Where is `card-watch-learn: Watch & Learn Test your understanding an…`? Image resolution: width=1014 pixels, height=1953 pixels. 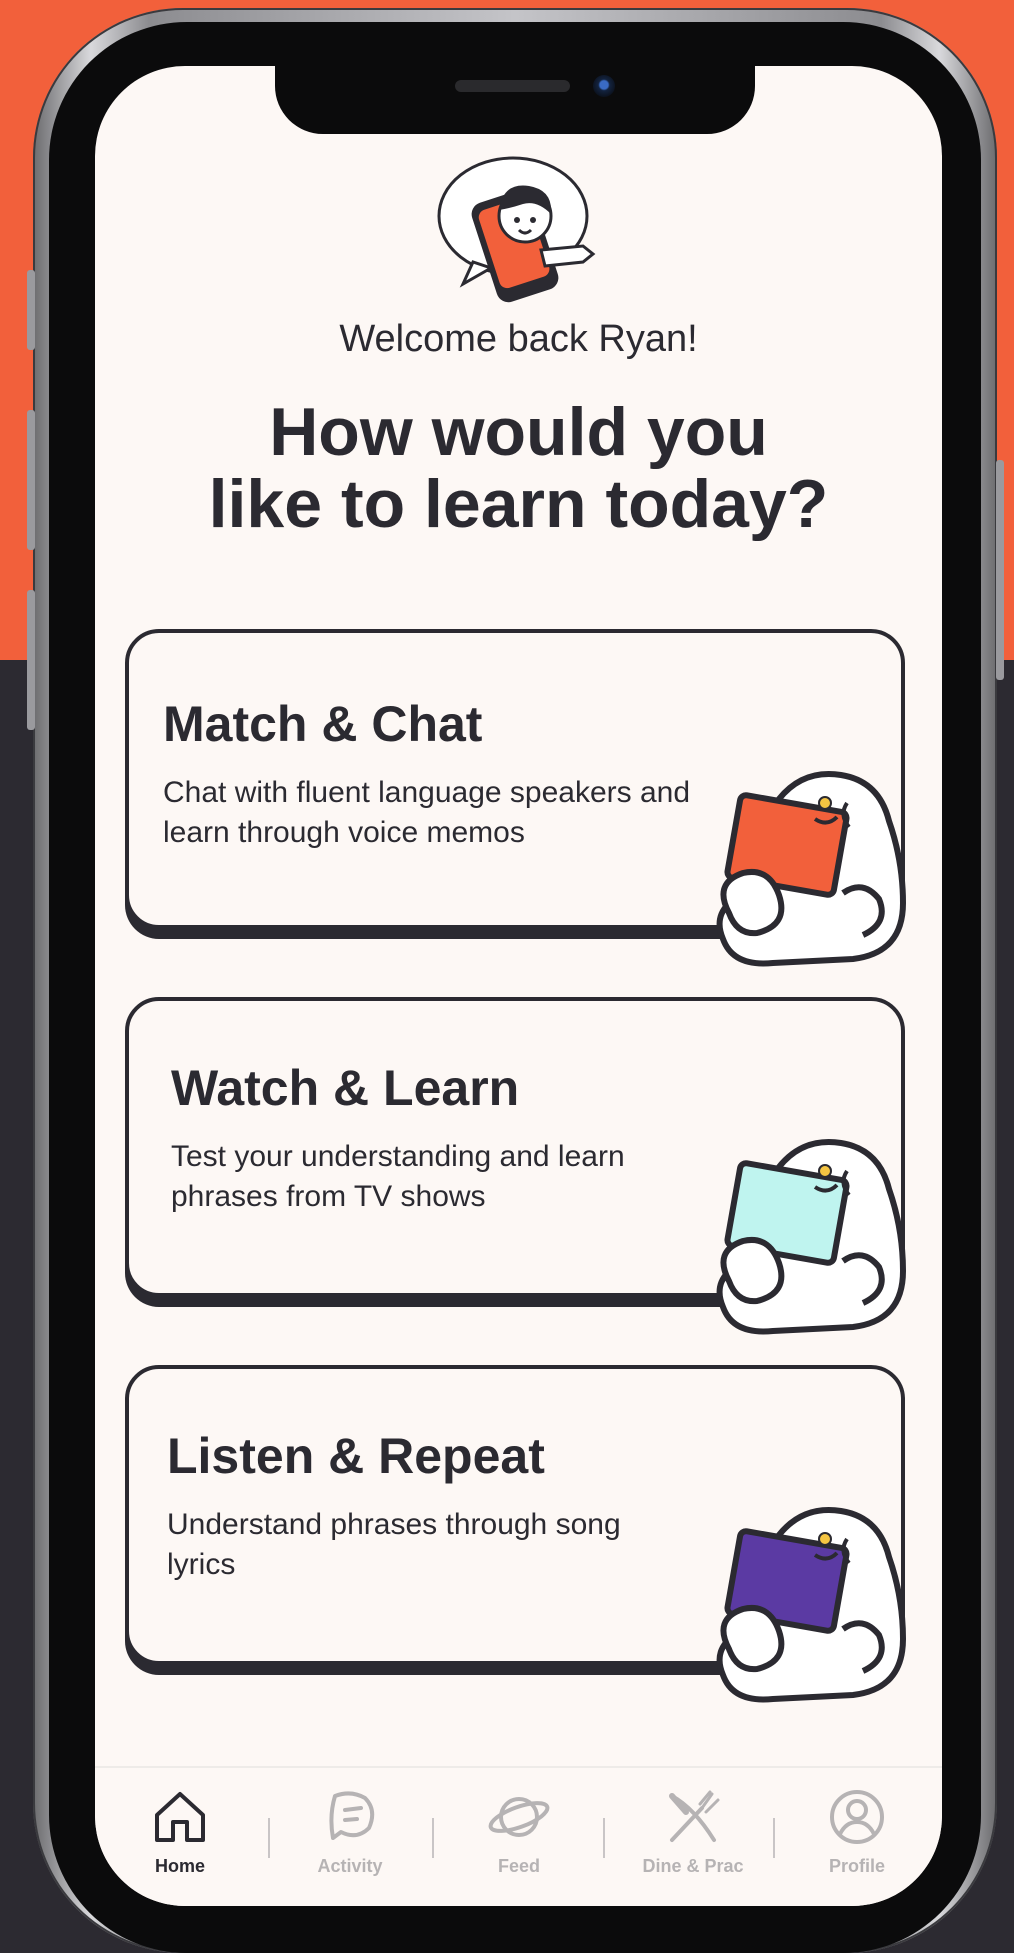
card-watch-learn: Watch & Learn Test your understanding an… is located at coordinates (516, 1166).